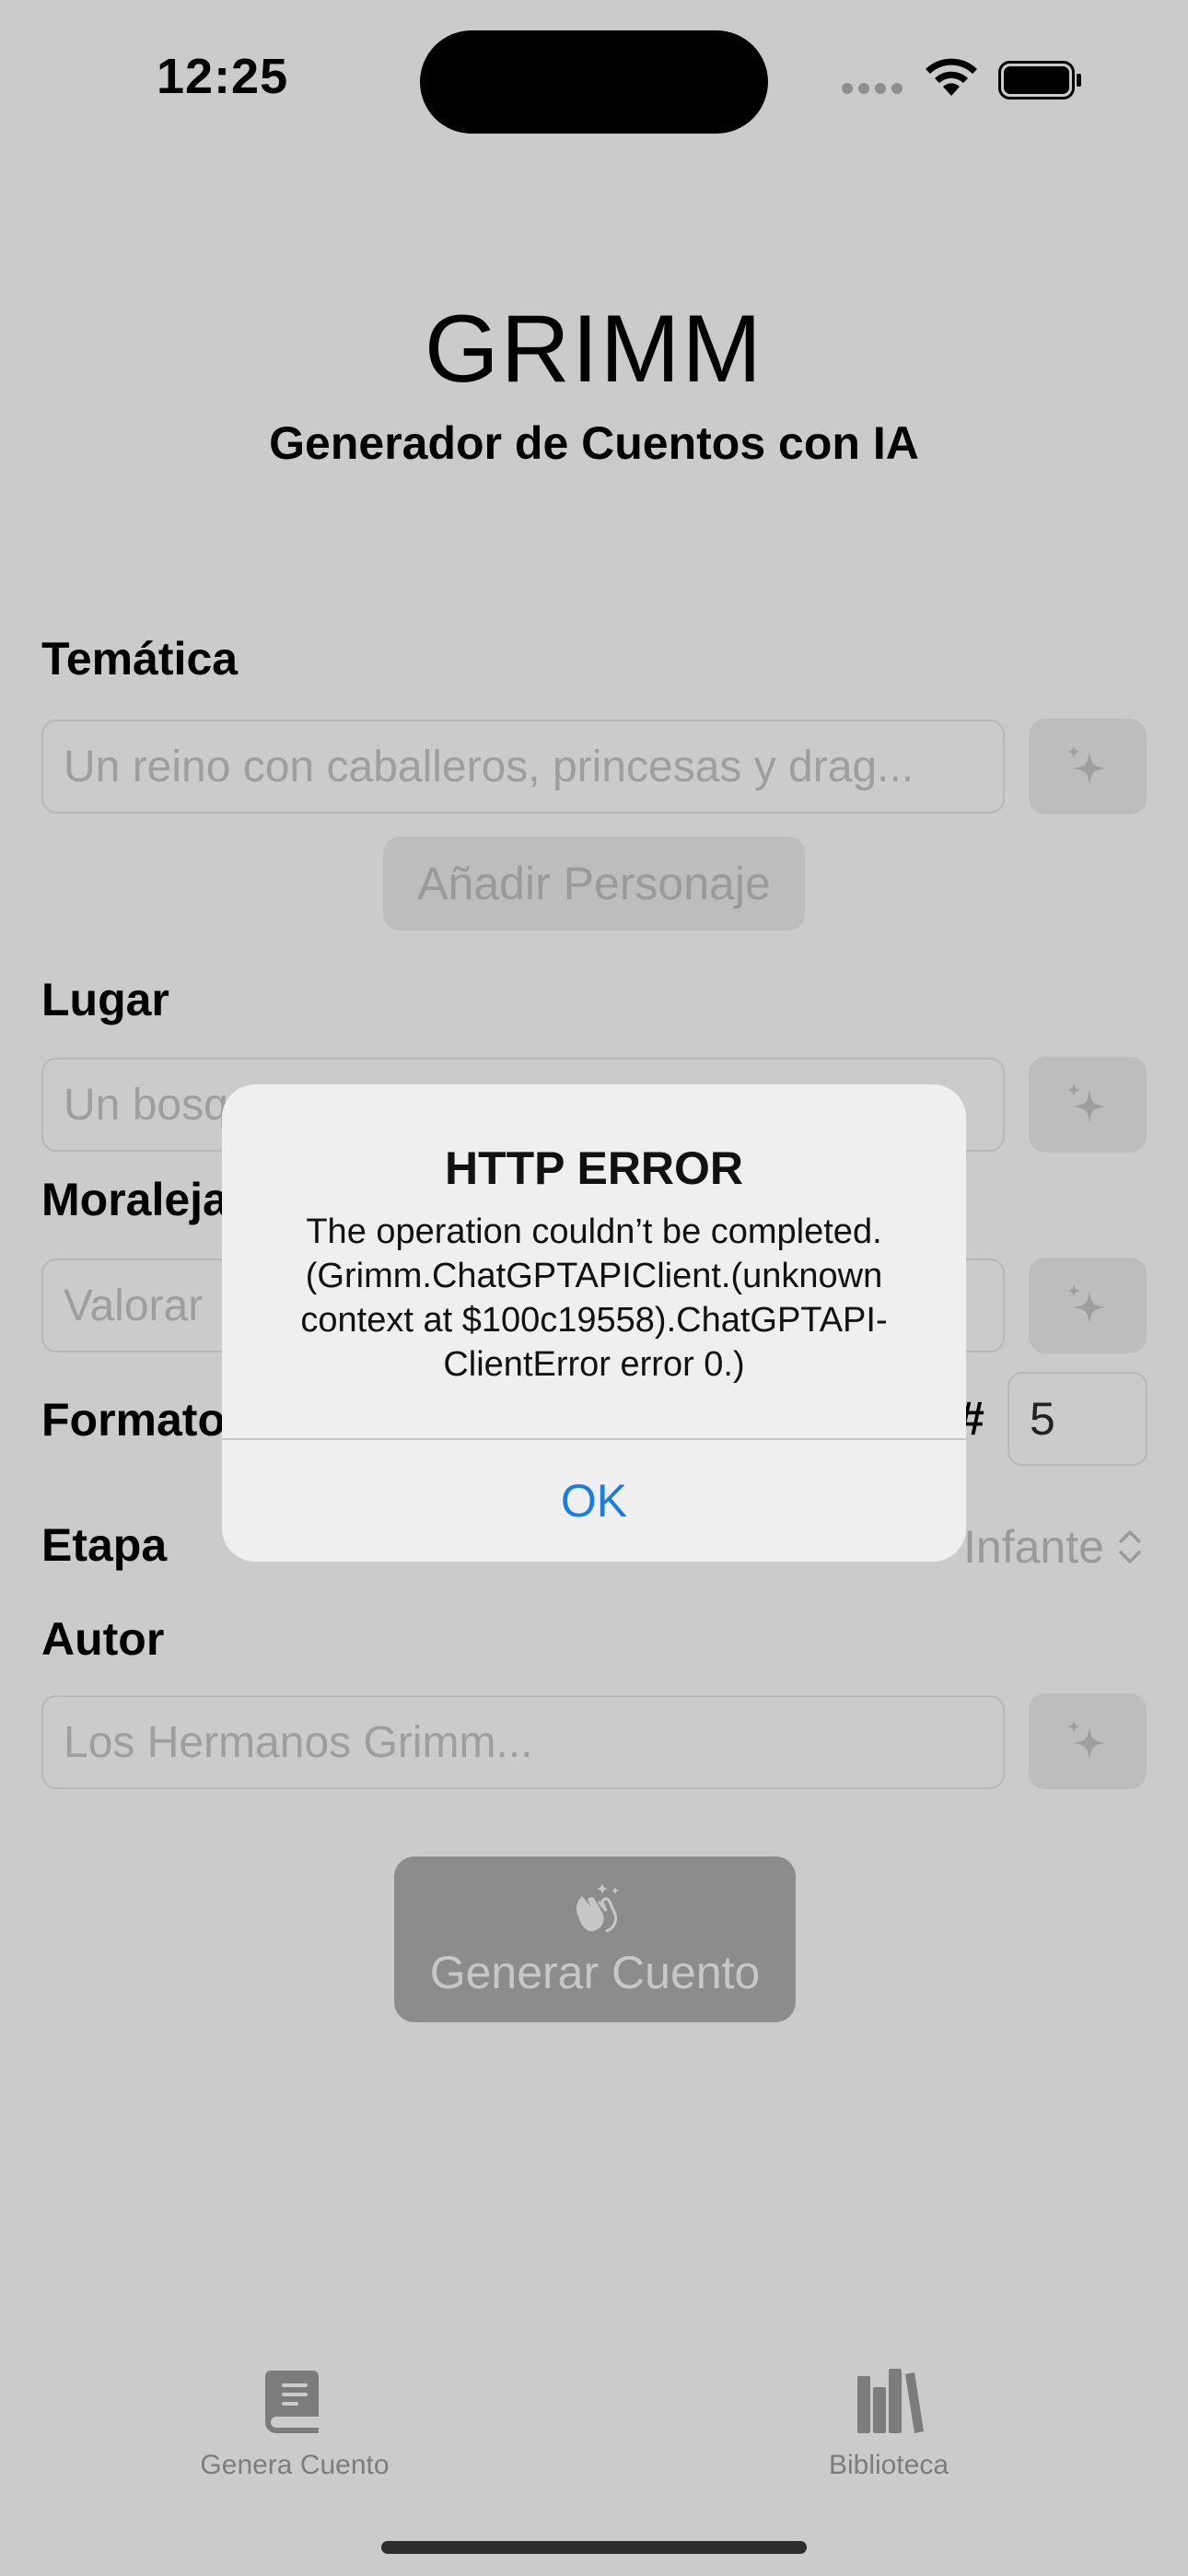  I want to click on etapa-picker: Infante, so click(1053, 1547).